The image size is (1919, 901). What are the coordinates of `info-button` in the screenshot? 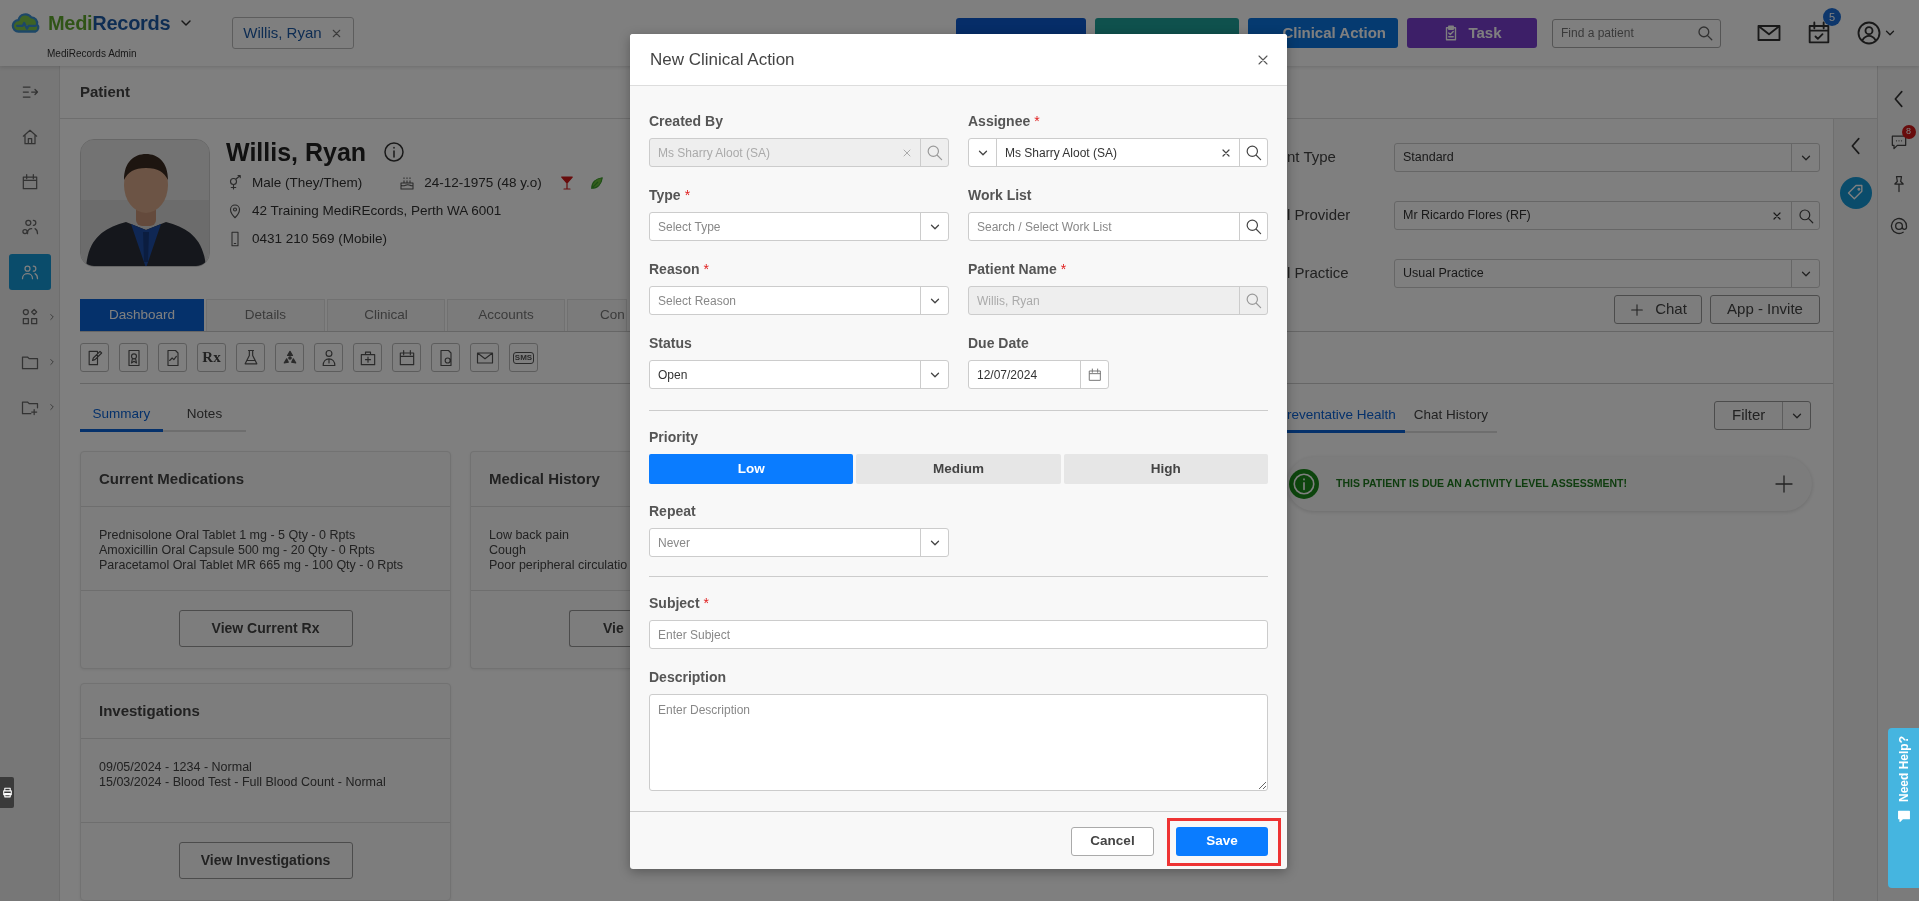 It's located at (394, 152).